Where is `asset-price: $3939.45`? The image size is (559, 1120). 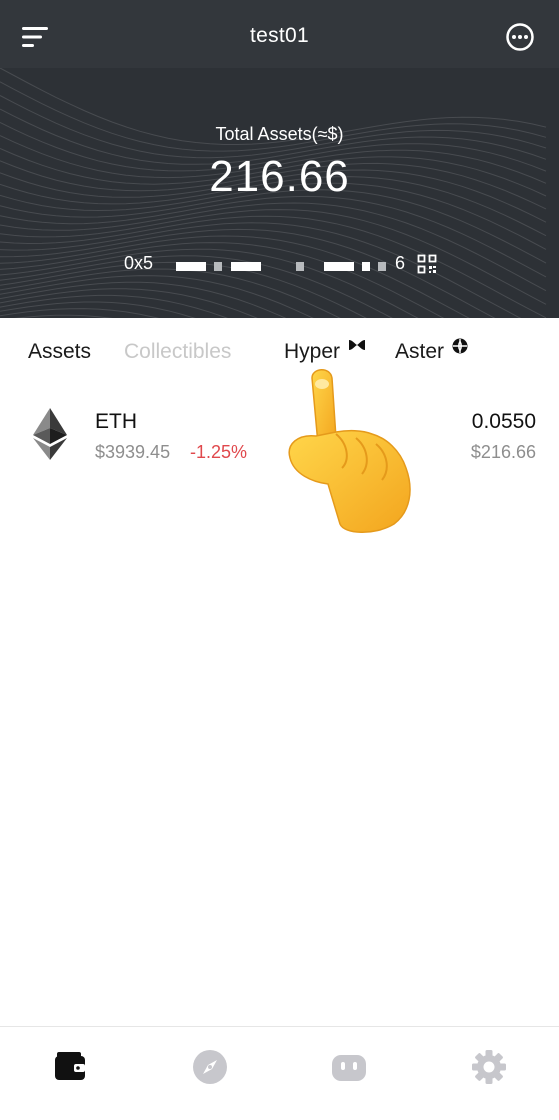
asset-price: $3939.45 is located at coordinates (133, 452).